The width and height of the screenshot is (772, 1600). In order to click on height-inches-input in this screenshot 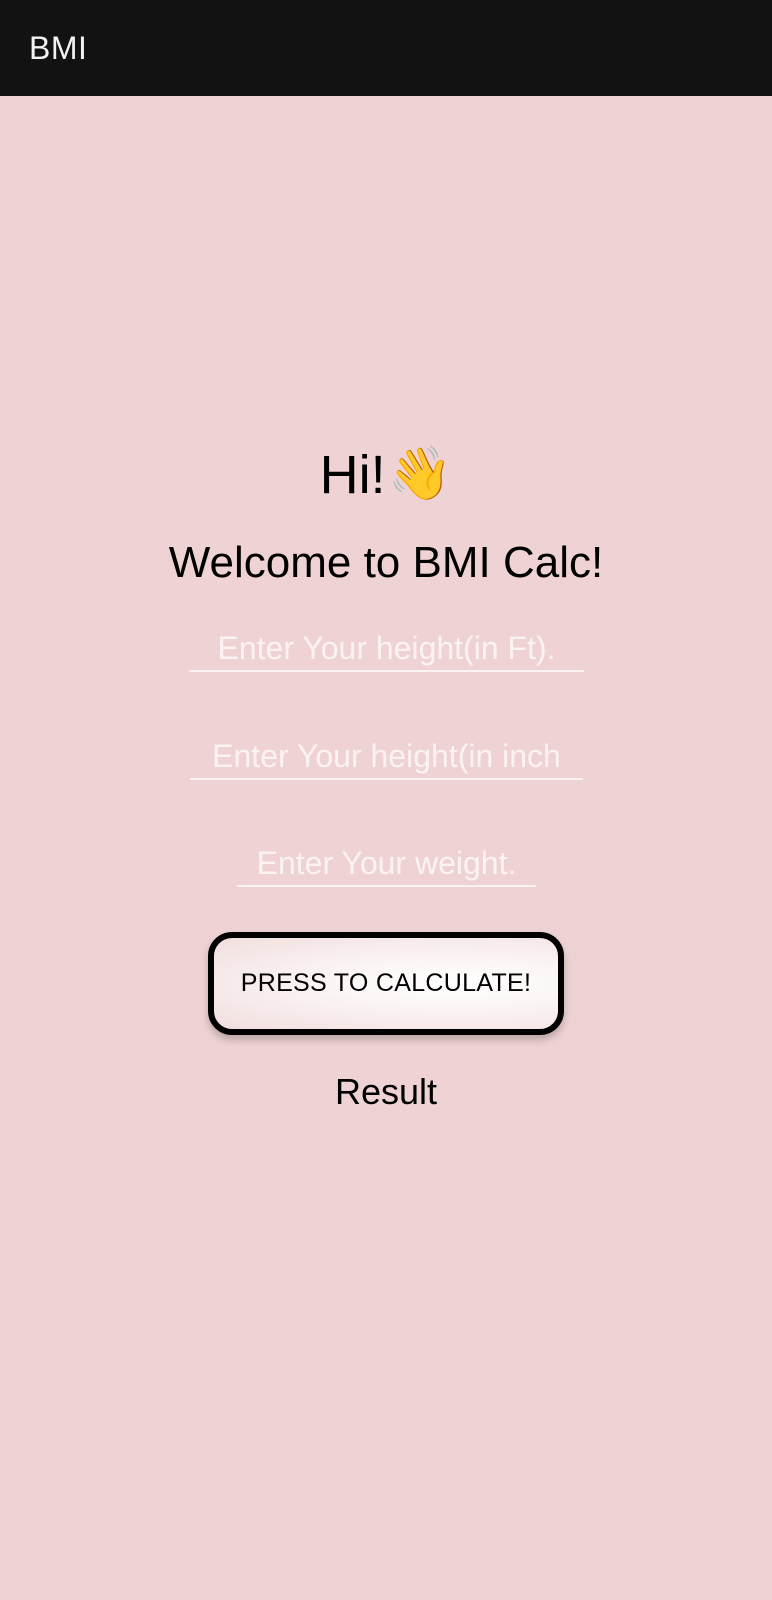, I will do `click(386, 759)`.